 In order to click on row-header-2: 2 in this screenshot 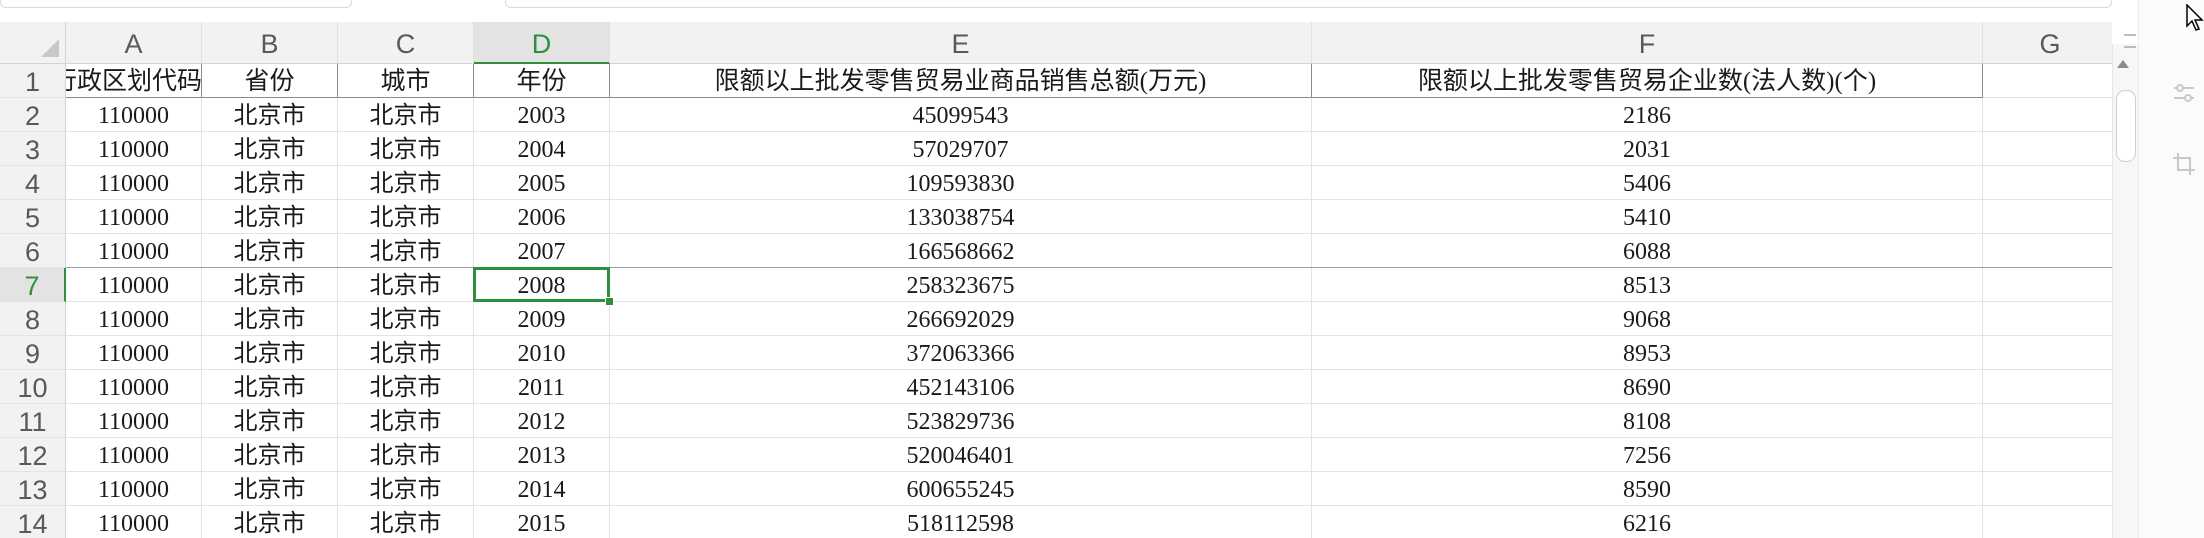, I will do `click(33, 115)`.